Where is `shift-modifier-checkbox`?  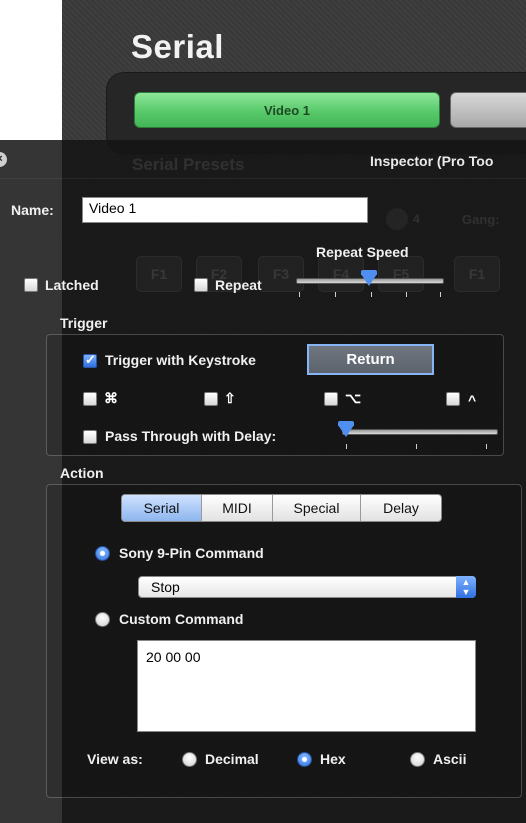
shift-modifier-checkbox is located at coordinates (211, 399).